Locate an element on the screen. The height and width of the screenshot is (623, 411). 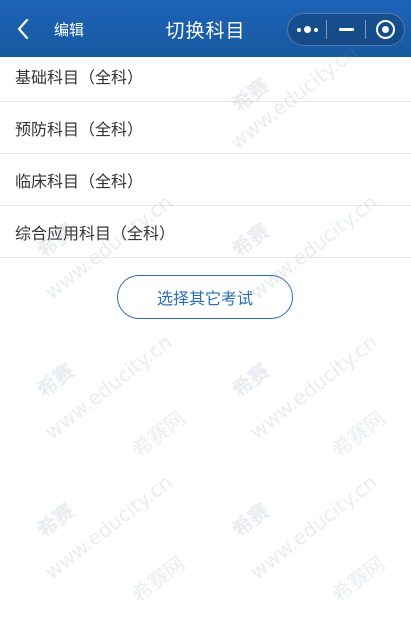
close-target-icon is located at coordinates (385, 29).